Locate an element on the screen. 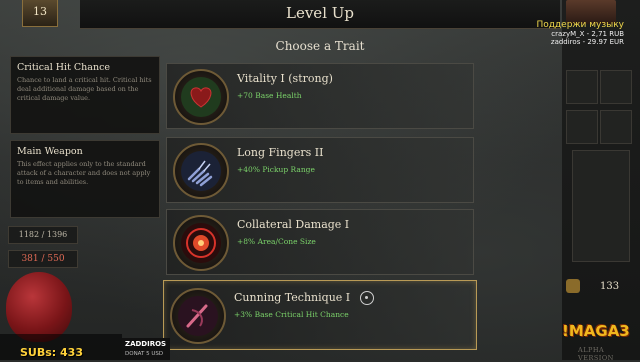  heart-icon is located at coordinates (201, 97).